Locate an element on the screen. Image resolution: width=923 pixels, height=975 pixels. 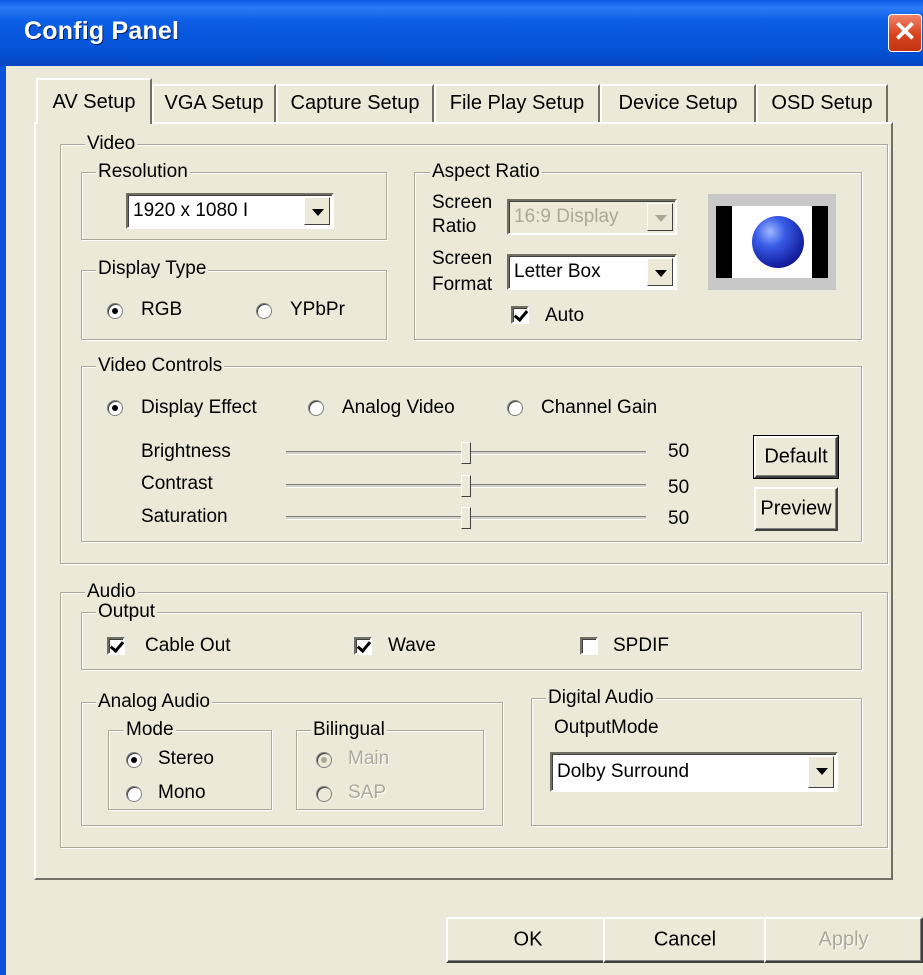
default-button-label: Default is located at coordinates (796, 456).